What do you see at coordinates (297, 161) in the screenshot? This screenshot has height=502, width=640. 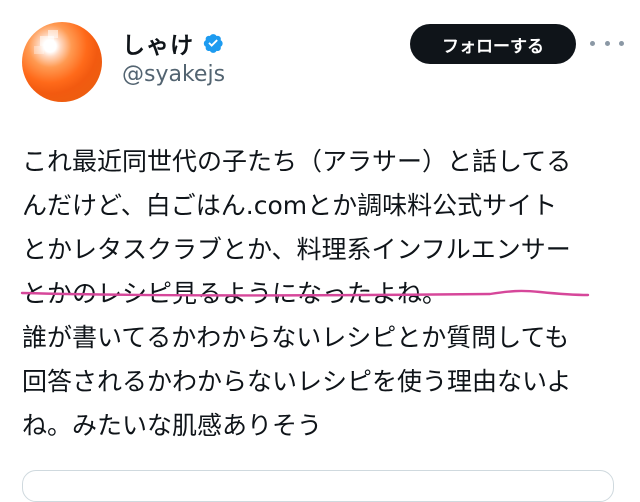 I see `tweet-line: これ最近同世代の子たち（アラサー）と話してる` at bounding box center [297, 161].